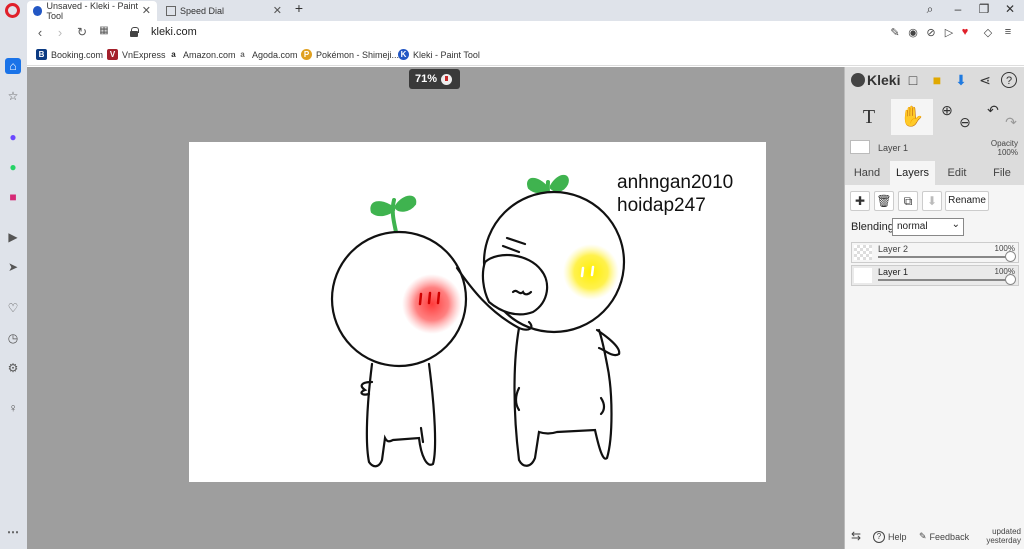 This screenshot has height=549, width=1024. I want to click on bookmarks-icon: ☆, so click(13, 96).